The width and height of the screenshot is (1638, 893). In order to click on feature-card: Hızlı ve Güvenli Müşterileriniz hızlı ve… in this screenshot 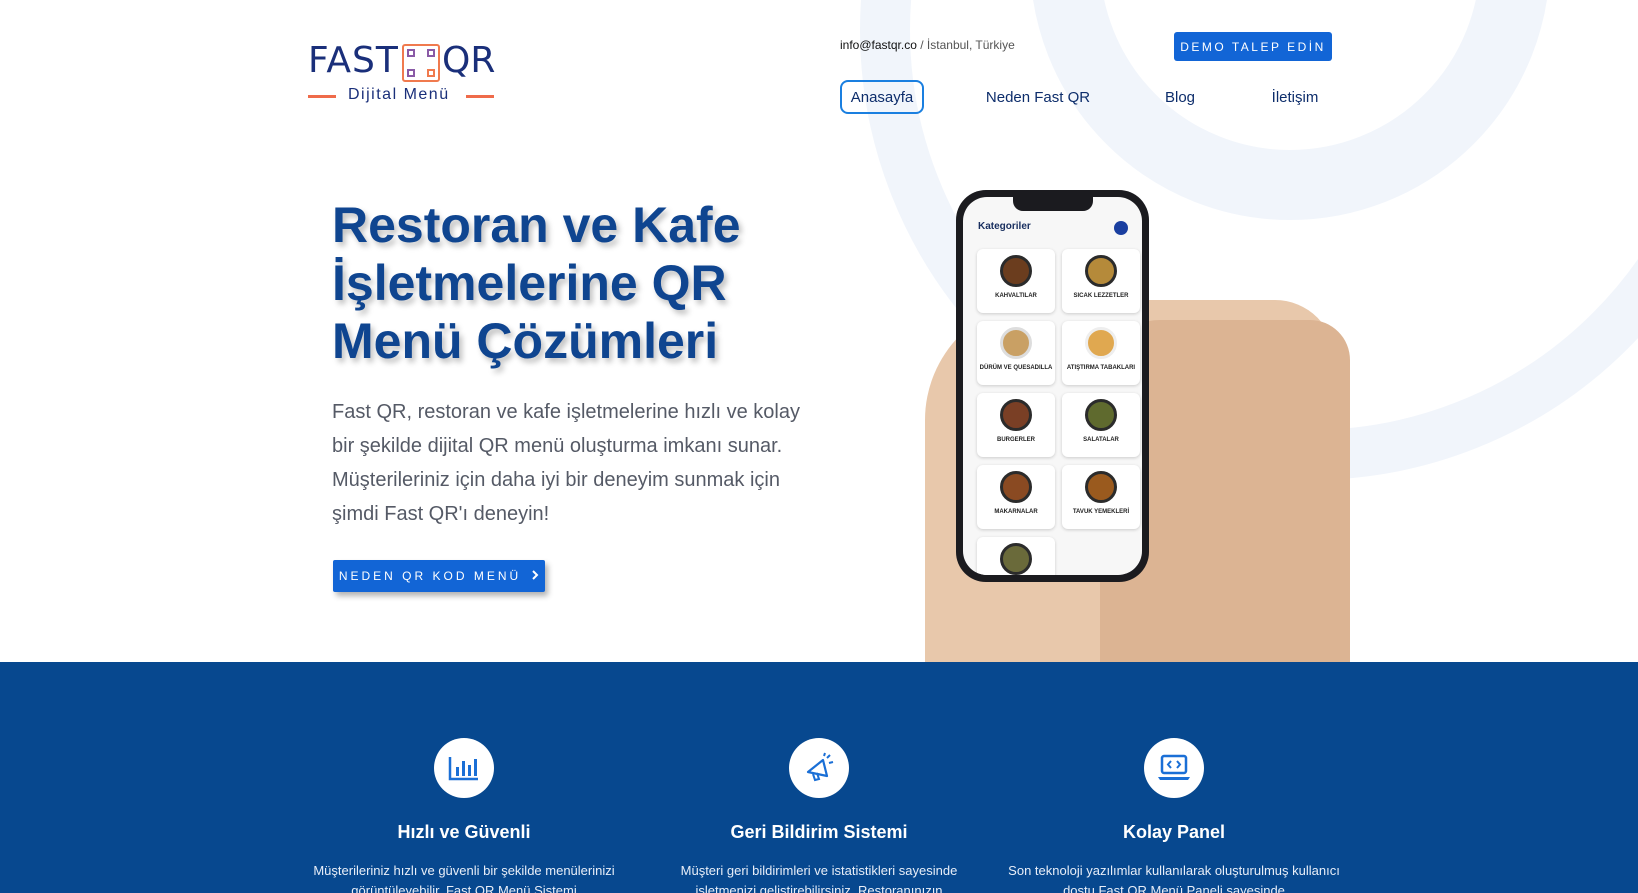, I will do `click(464, 777)`.